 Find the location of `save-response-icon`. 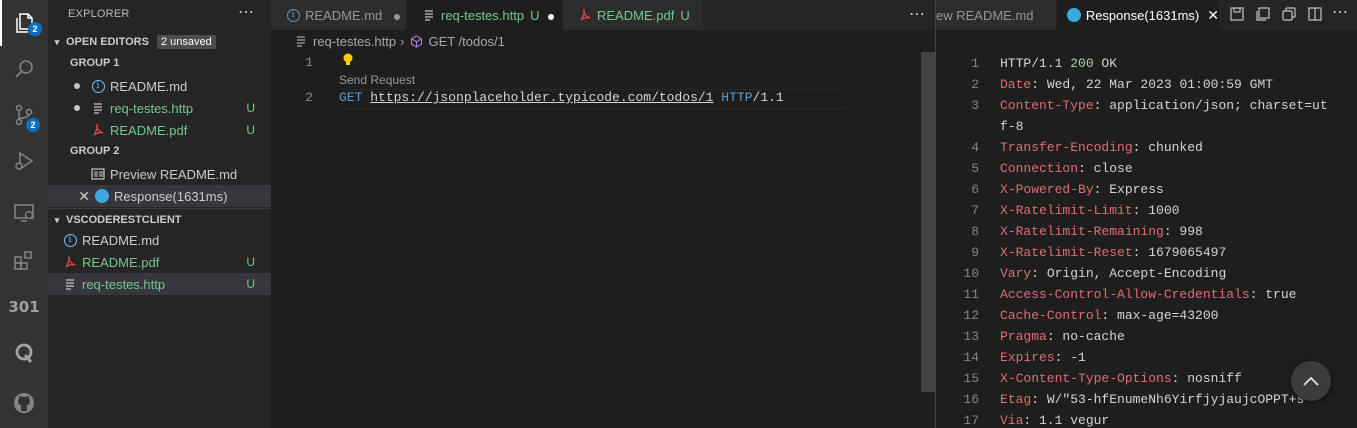

save-response-icon is located at coordinates (1237, 15).